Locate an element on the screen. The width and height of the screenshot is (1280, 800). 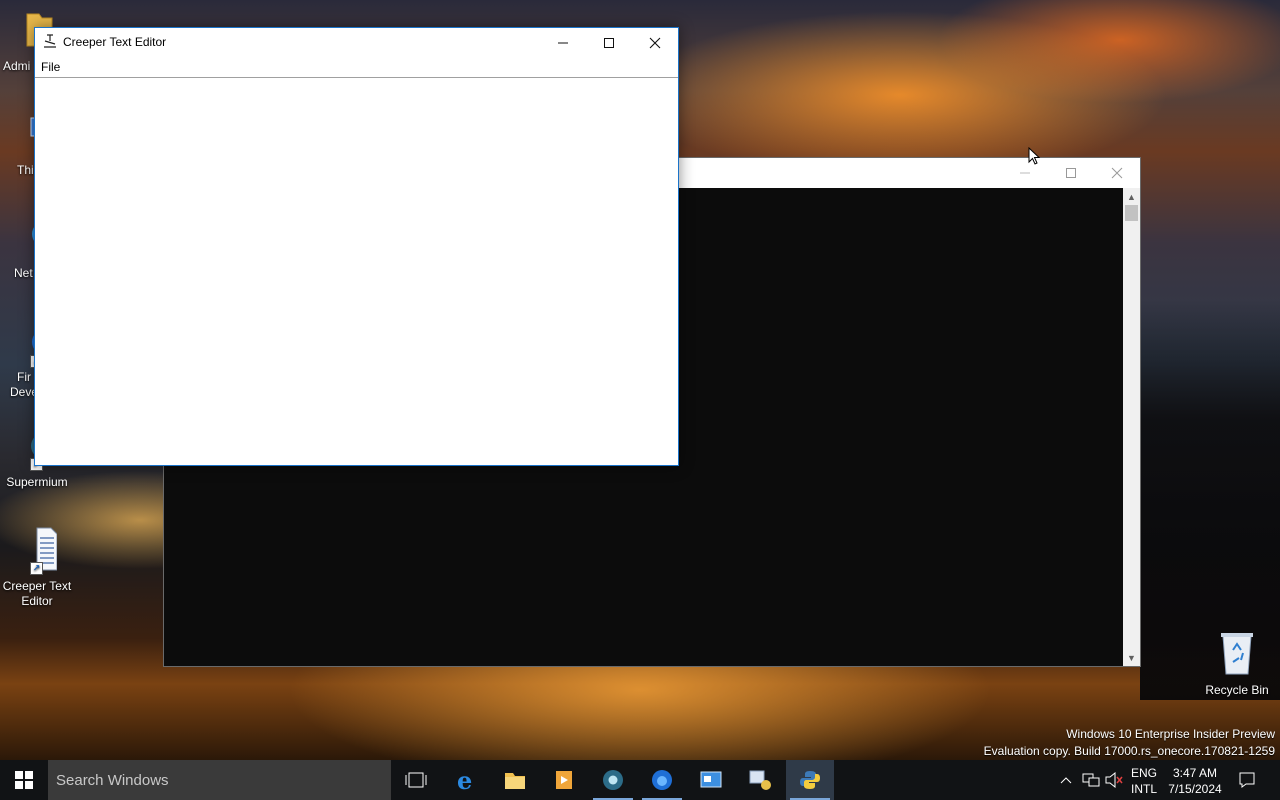
task-view-button is located at coordinates (416, 780).